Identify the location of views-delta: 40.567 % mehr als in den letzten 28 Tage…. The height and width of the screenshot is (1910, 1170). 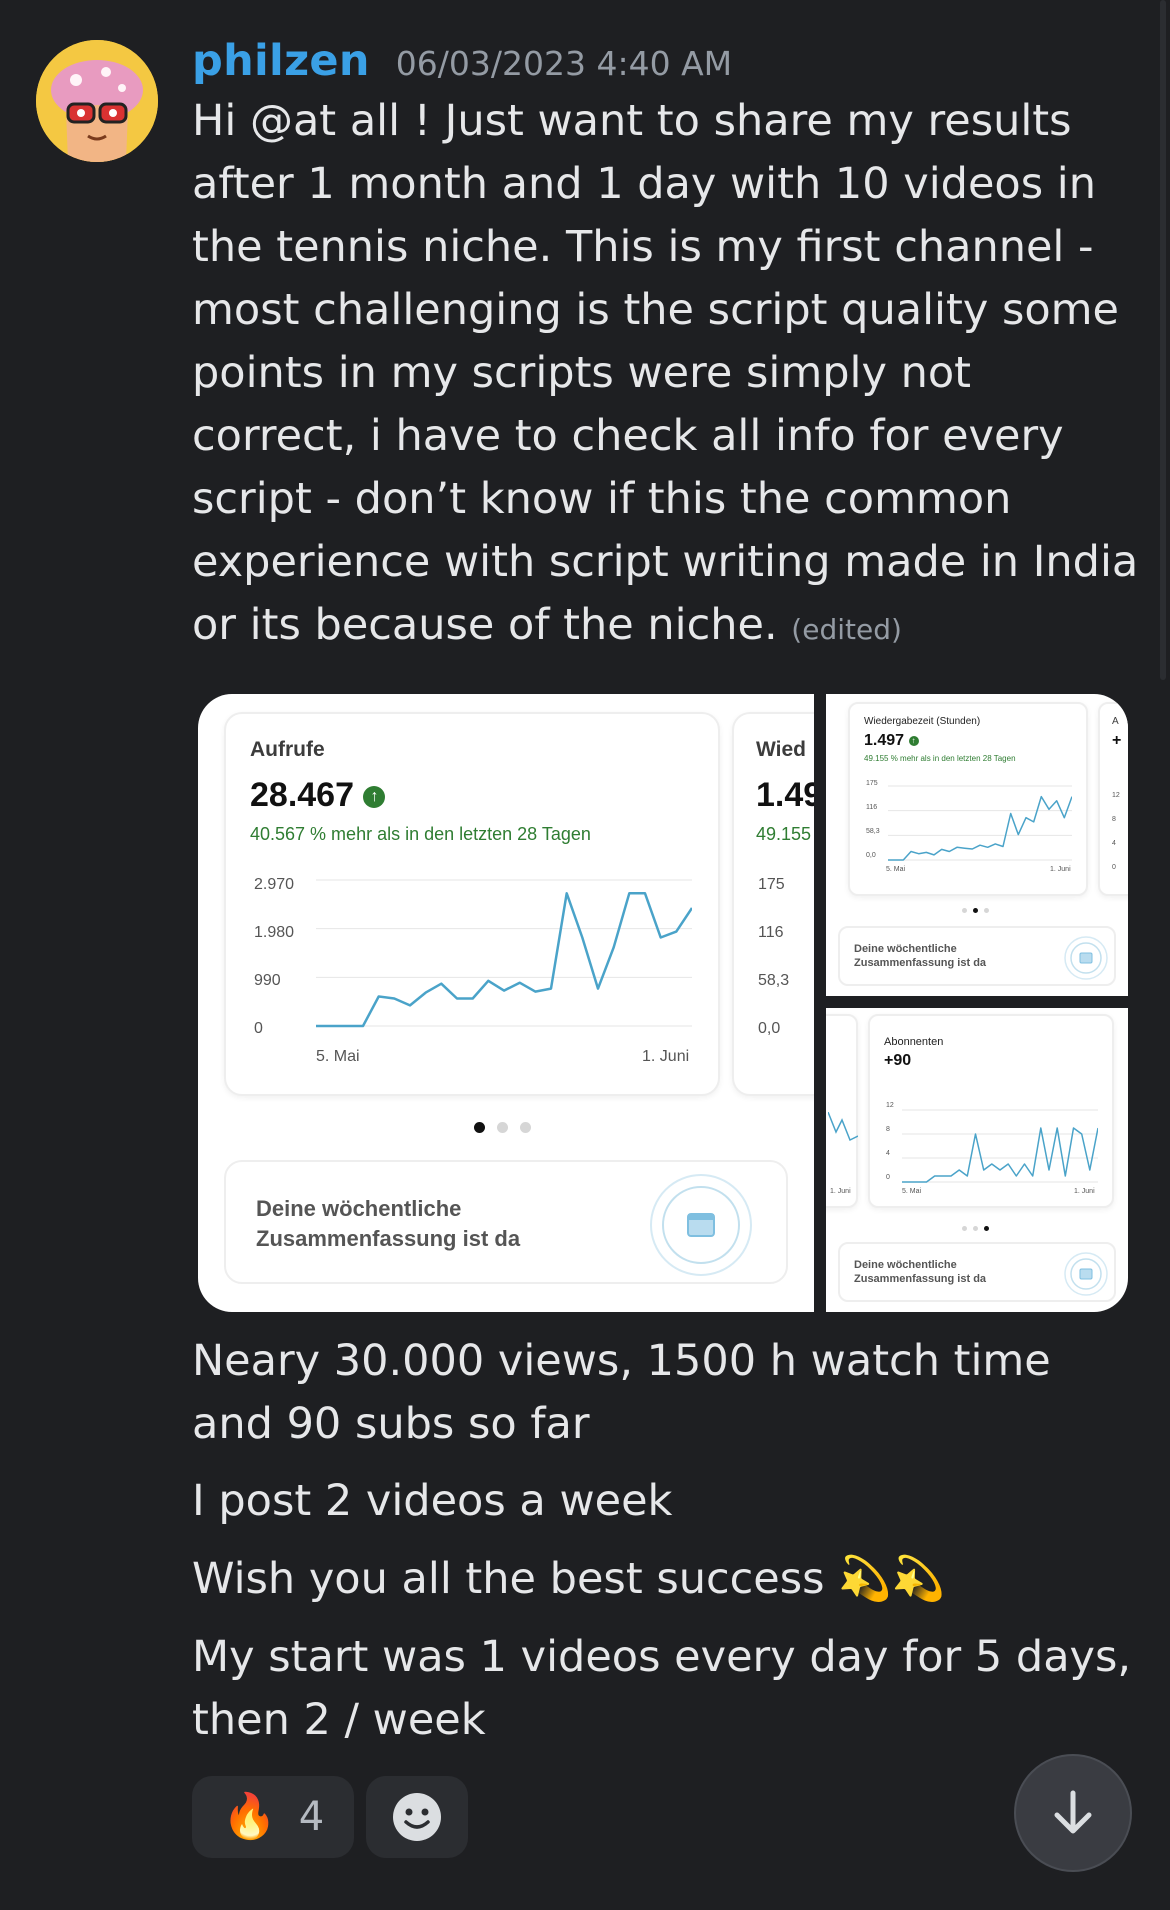
(420, 834).